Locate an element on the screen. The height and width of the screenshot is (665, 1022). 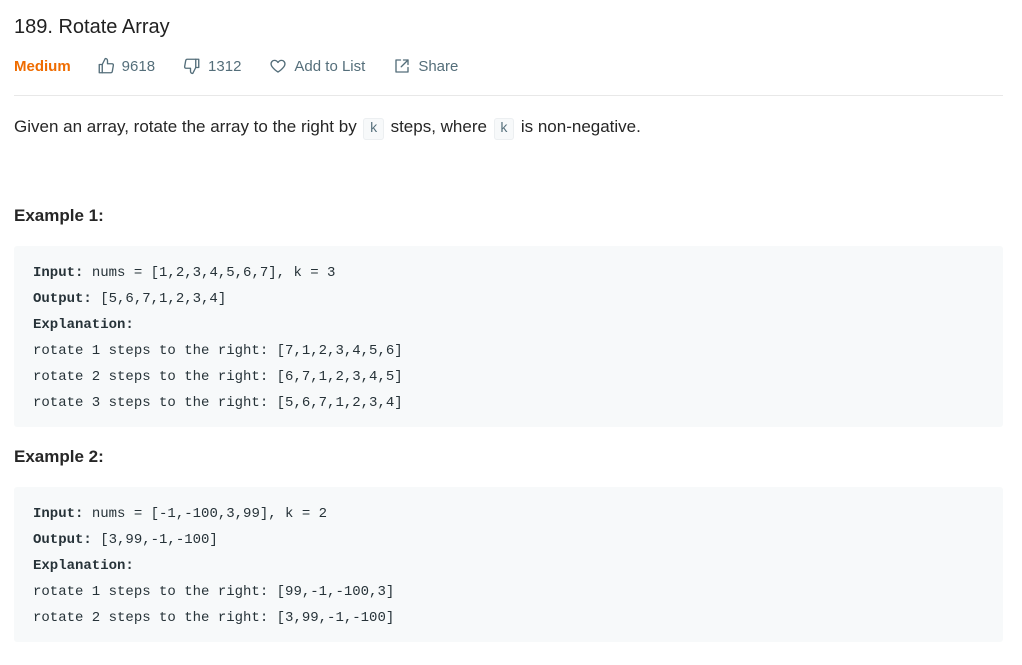
share-button: Share is located at coordinates (425, 66).